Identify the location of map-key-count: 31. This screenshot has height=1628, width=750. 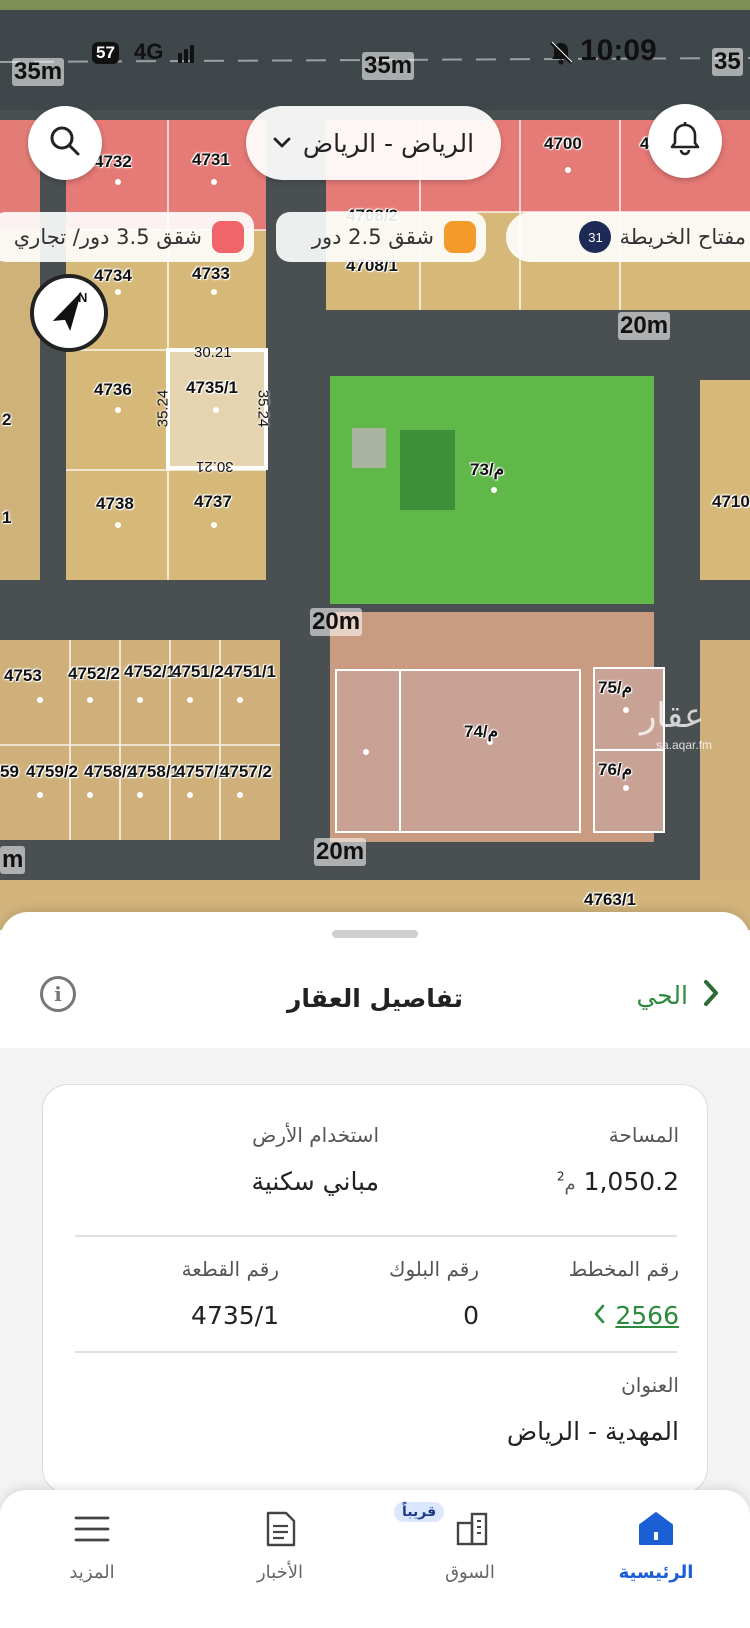
(595, 237).